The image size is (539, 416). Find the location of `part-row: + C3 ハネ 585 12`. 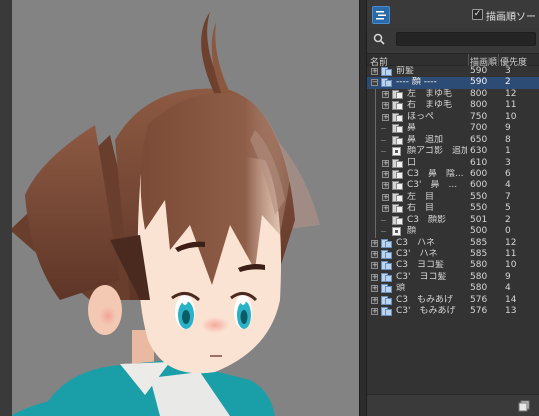

part-row: + C3 ハネ 585 12 is located at coordinates (453, 243).